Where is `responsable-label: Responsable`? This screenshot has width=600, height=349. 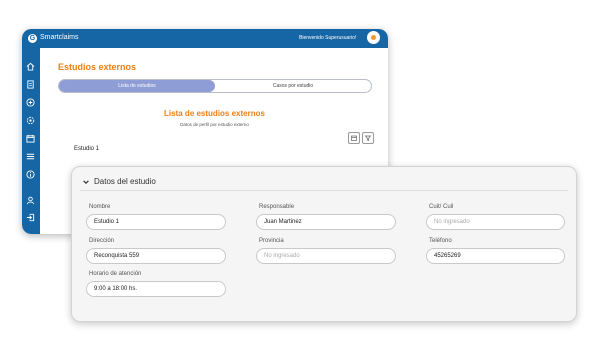 responsable-label: Responsable is located at coordinates (277, 207).